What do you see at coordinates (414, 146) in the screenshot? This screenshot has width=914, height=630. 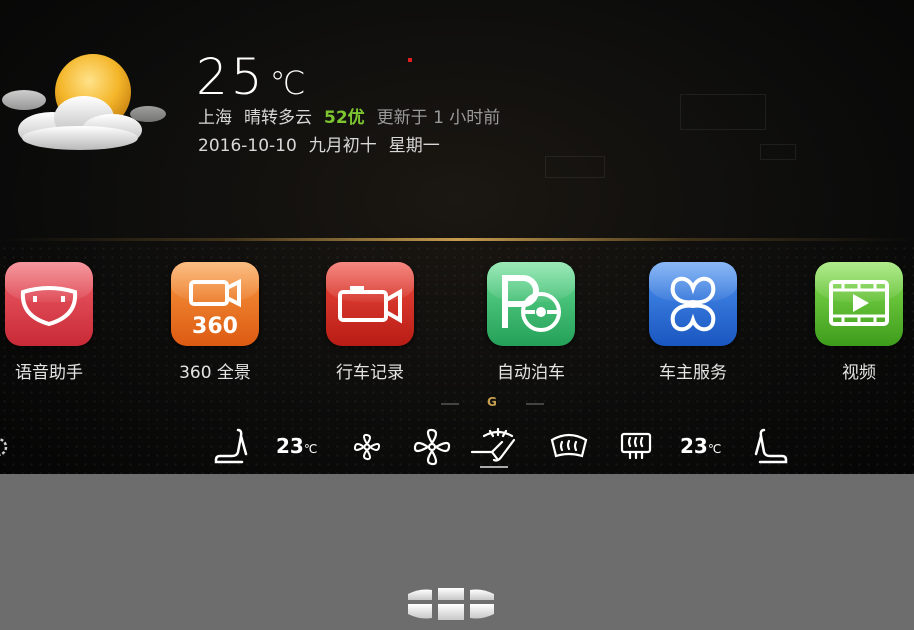 I see `weekday: 星期一` at bounding box center [414, 146].